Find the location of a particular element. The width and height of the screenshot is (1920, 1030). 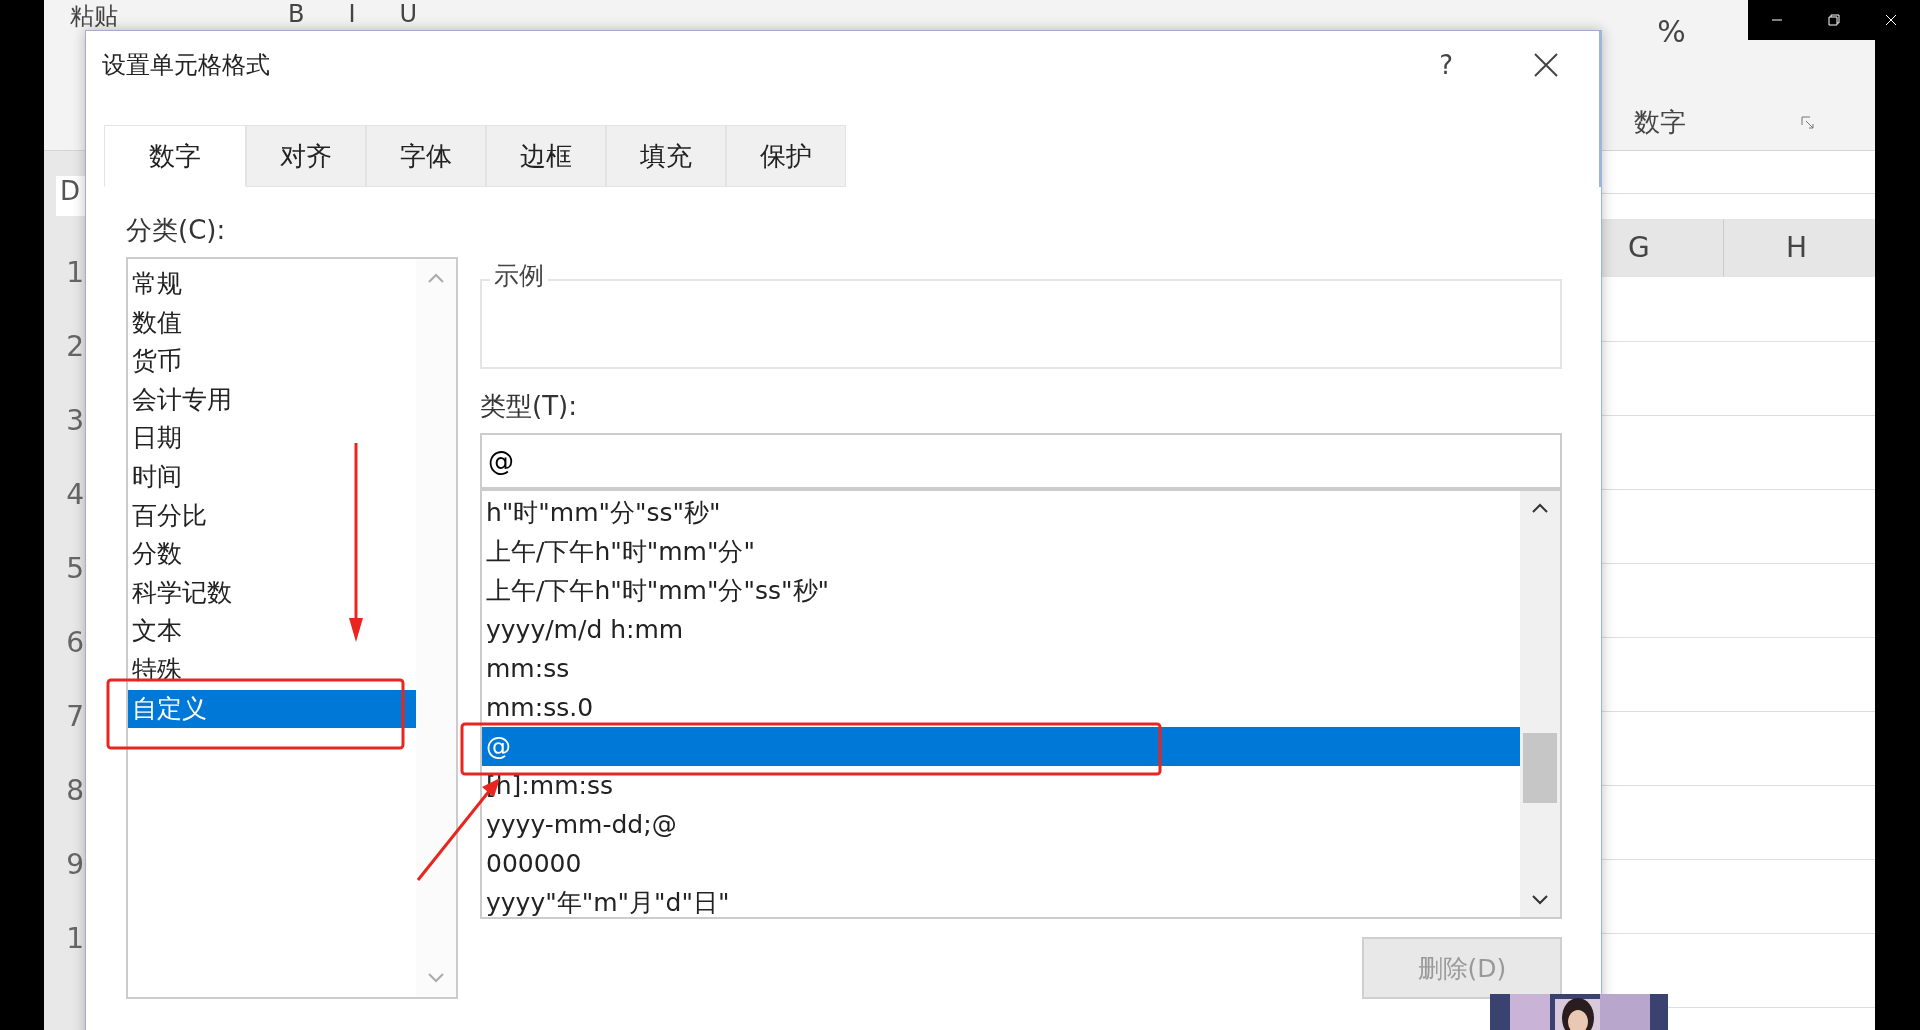

list-item: 科学记数 is located at coordinates (272, 593).